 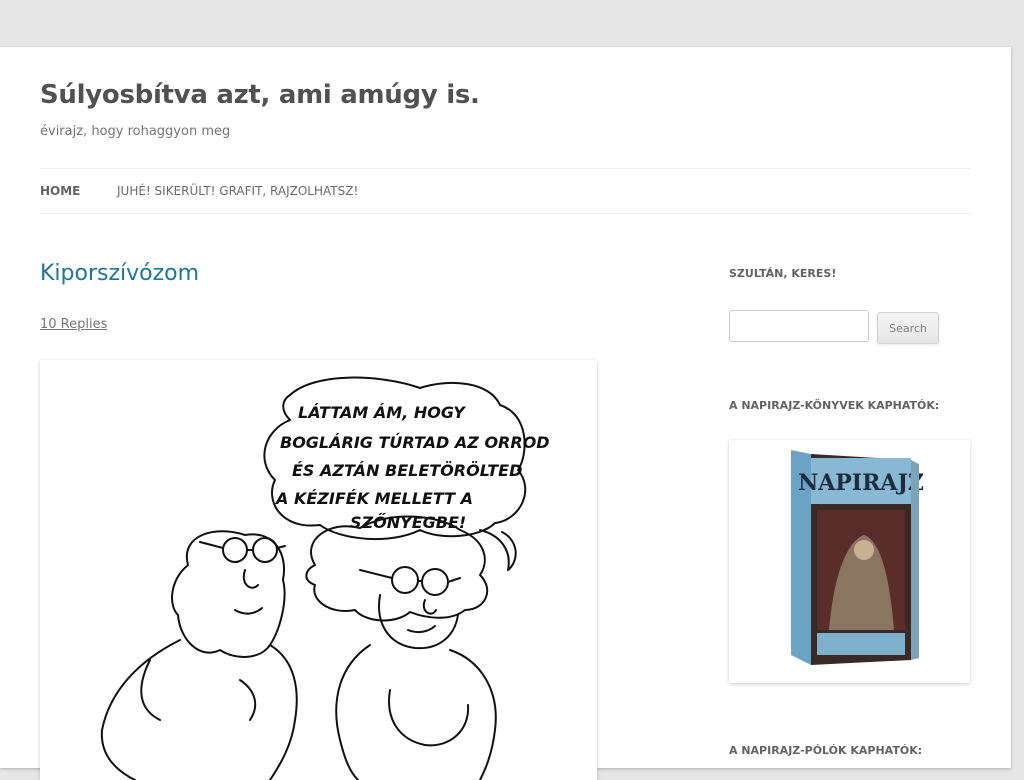 I want to click on site-description: évirajz, hogy rohaggyon meg, so click(x=135, y=131).